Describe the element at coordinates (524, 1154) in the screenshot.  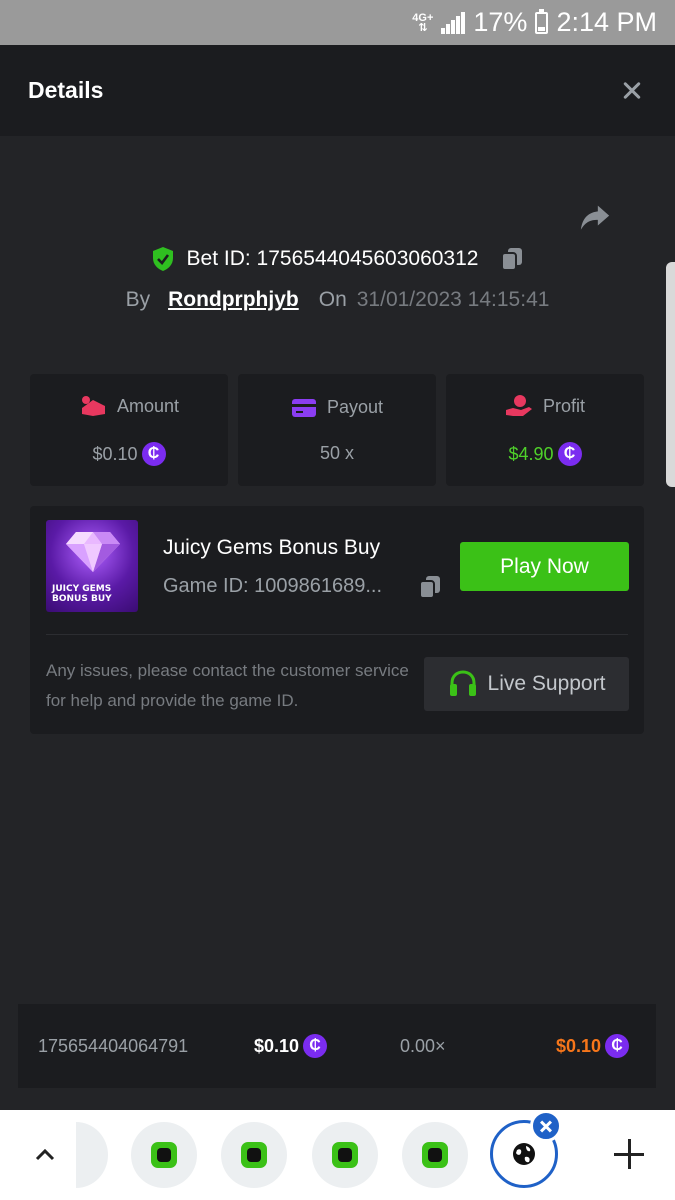
I see `globe-icon` at that location.